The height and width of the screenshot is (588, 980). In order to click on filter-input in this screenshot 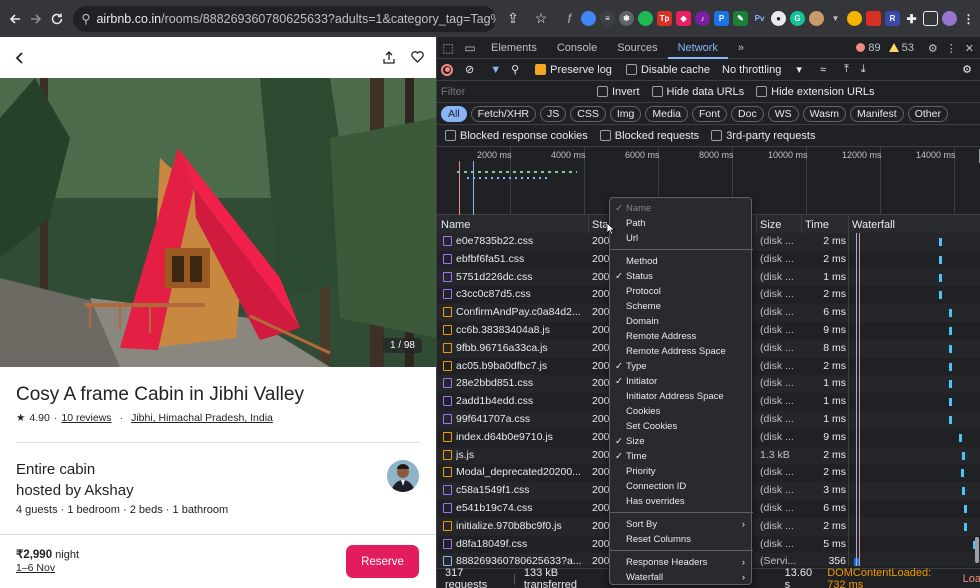, I will do `click(511, 91)`.